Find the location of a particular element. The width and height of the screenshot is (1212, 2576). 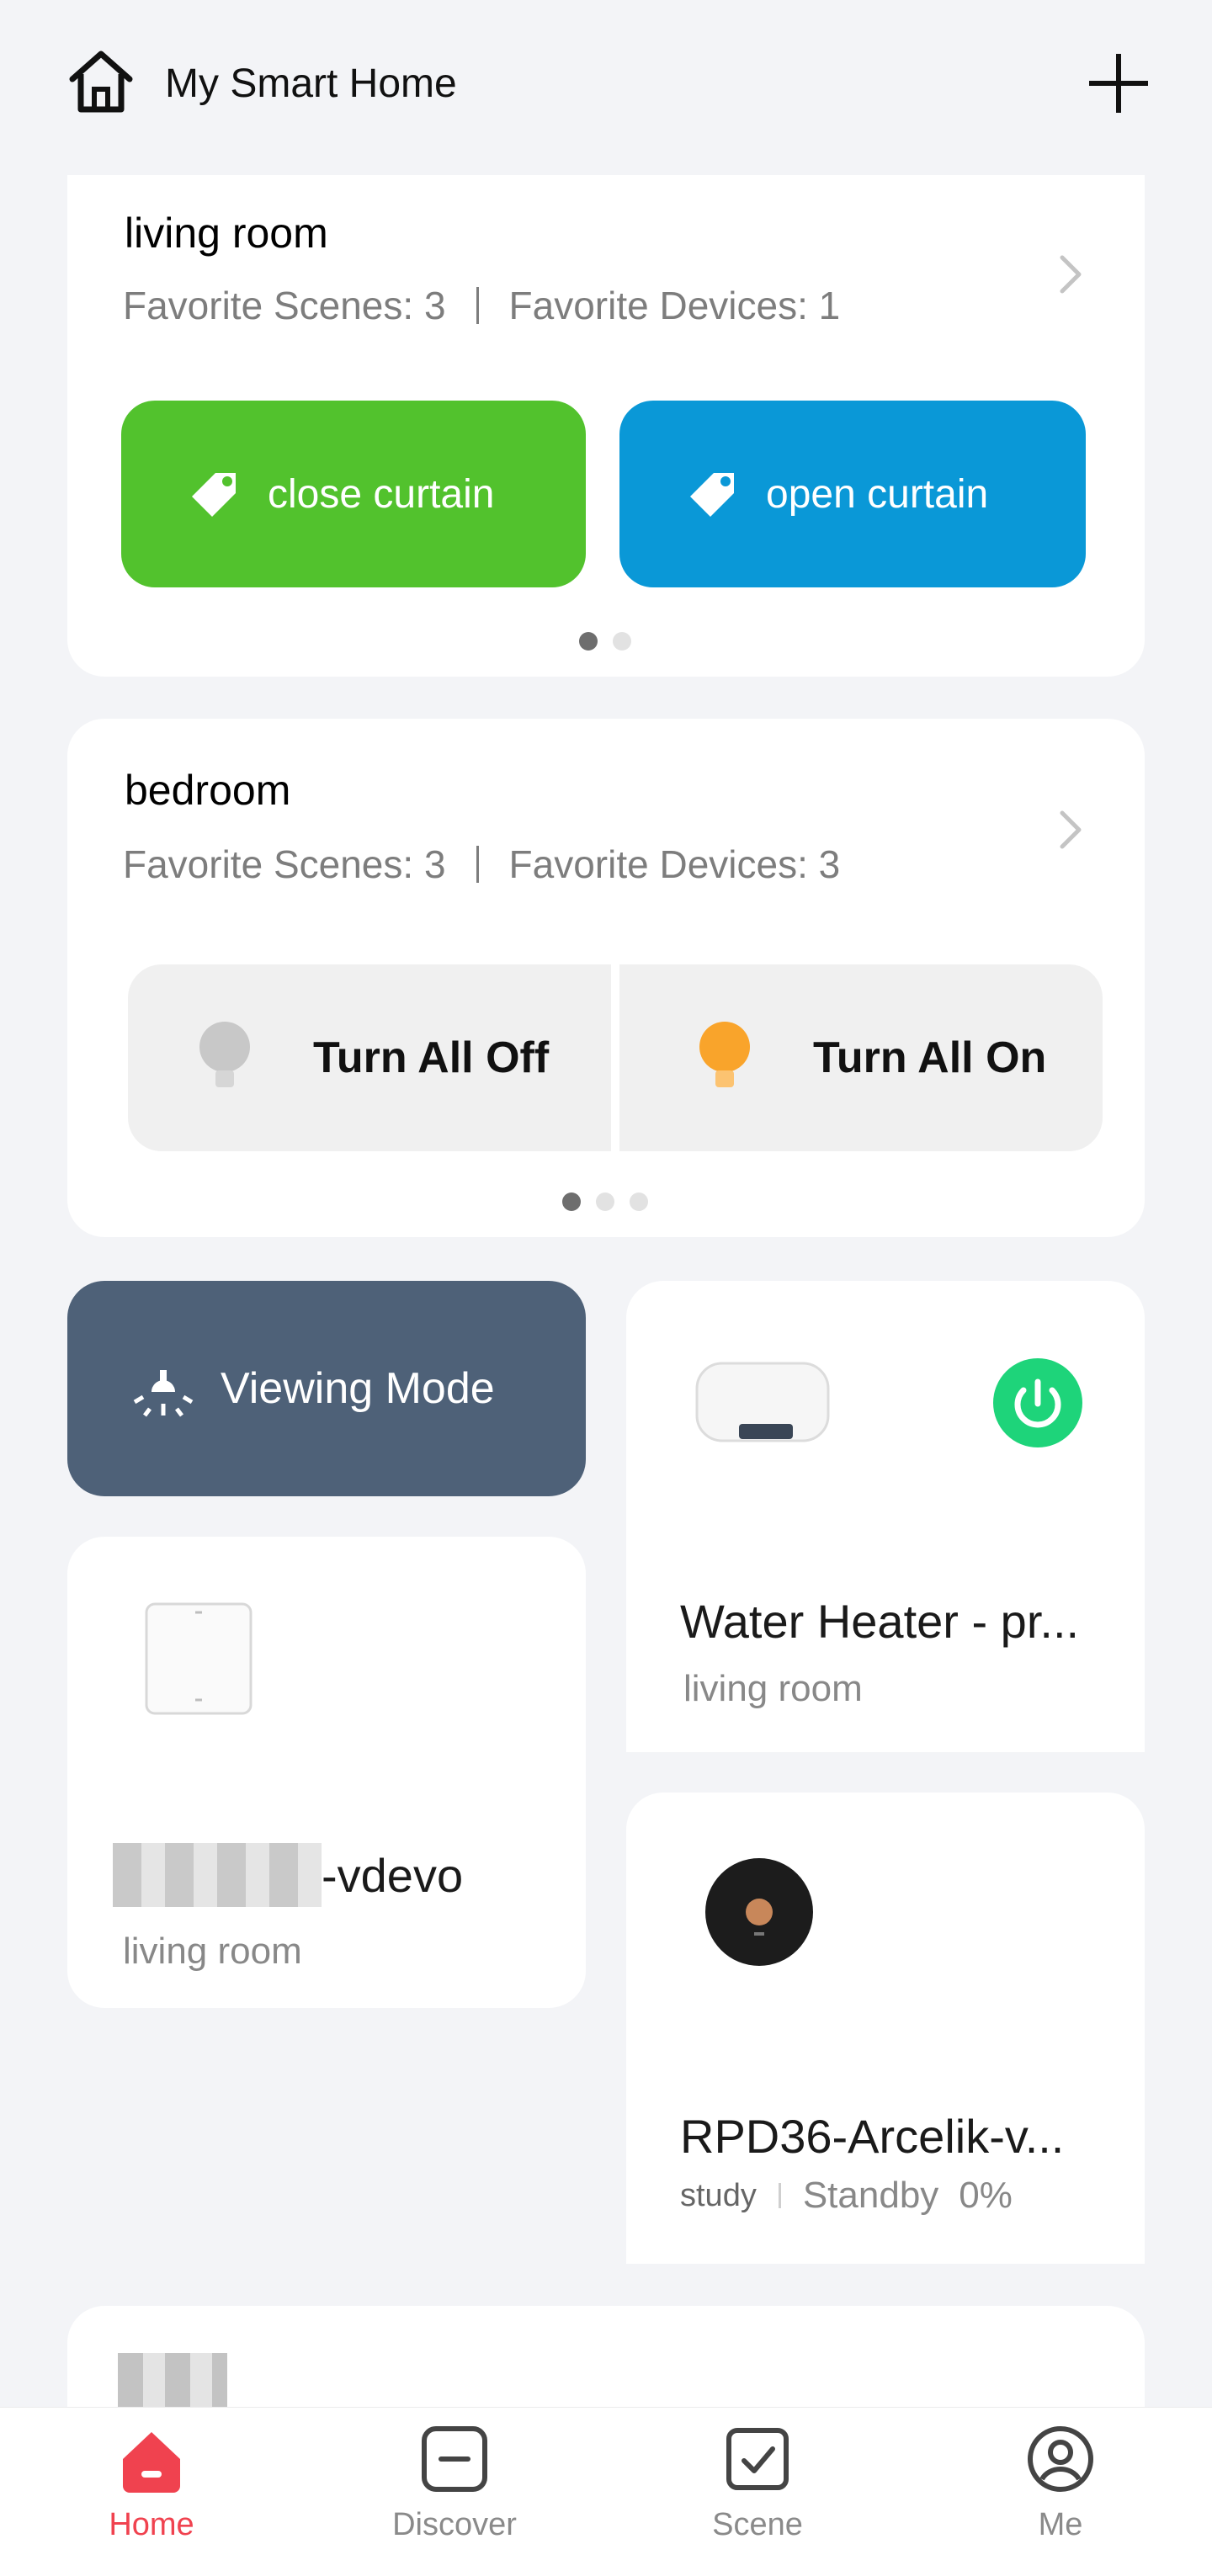

room-stats: Favorite Scenes: 3 Favorite Devices: 3 is located at coordinates (481, 865).